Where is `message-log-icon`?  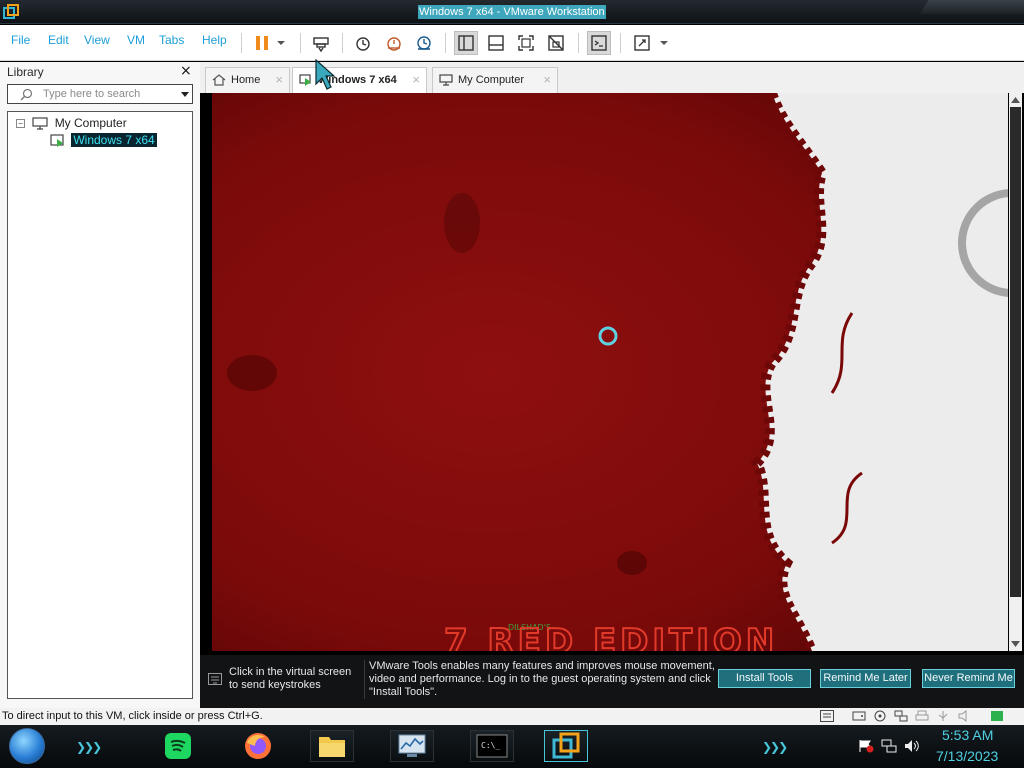 message-log-icon is located at coordinates (997, 716).